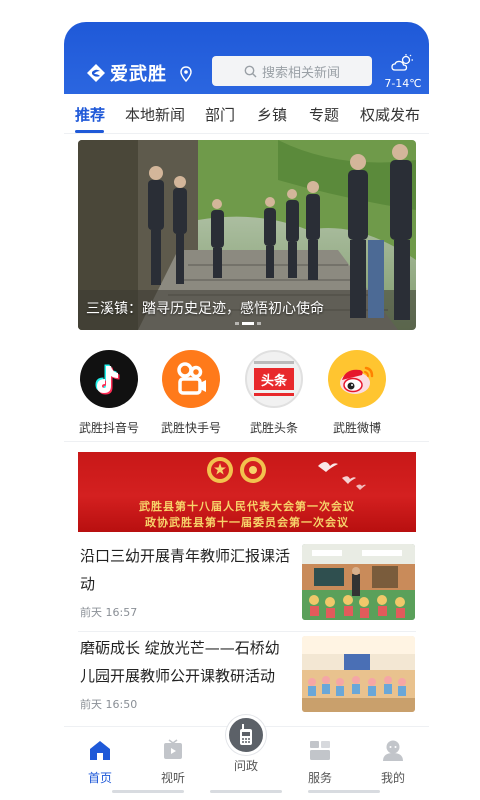  What do you see at coordinates (191, 379) in the screenshot?
I see `kuaishou-icon` at bounding box center [191, 379].